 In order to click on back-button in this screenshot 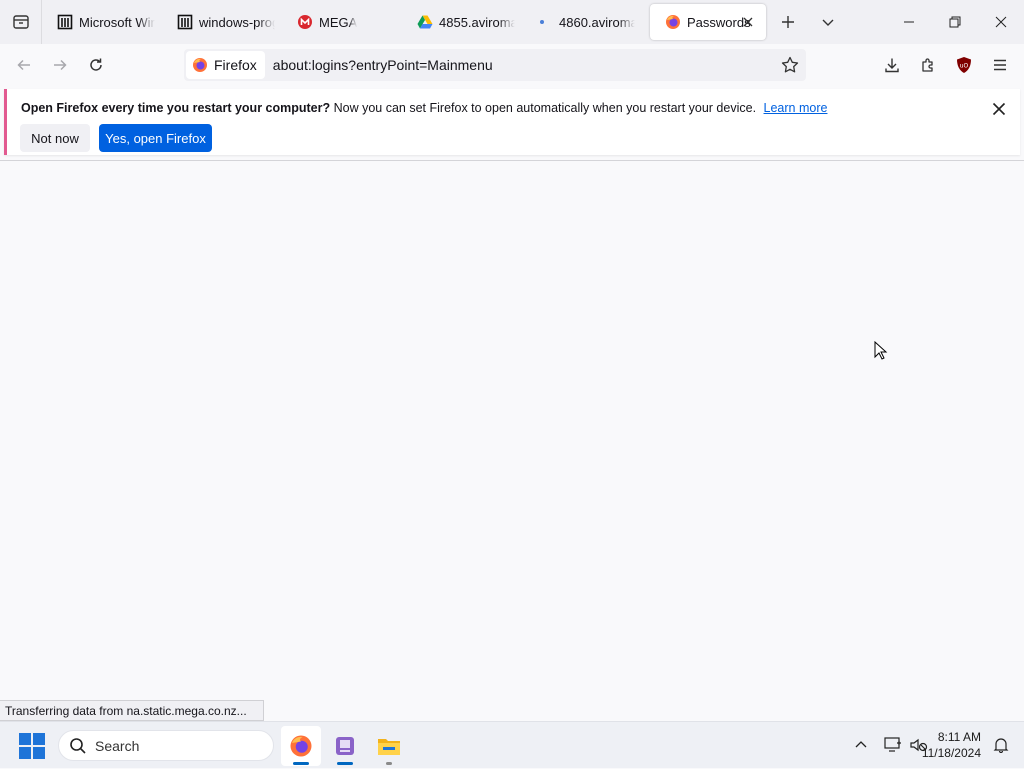, I will do `click(24, 65)`.